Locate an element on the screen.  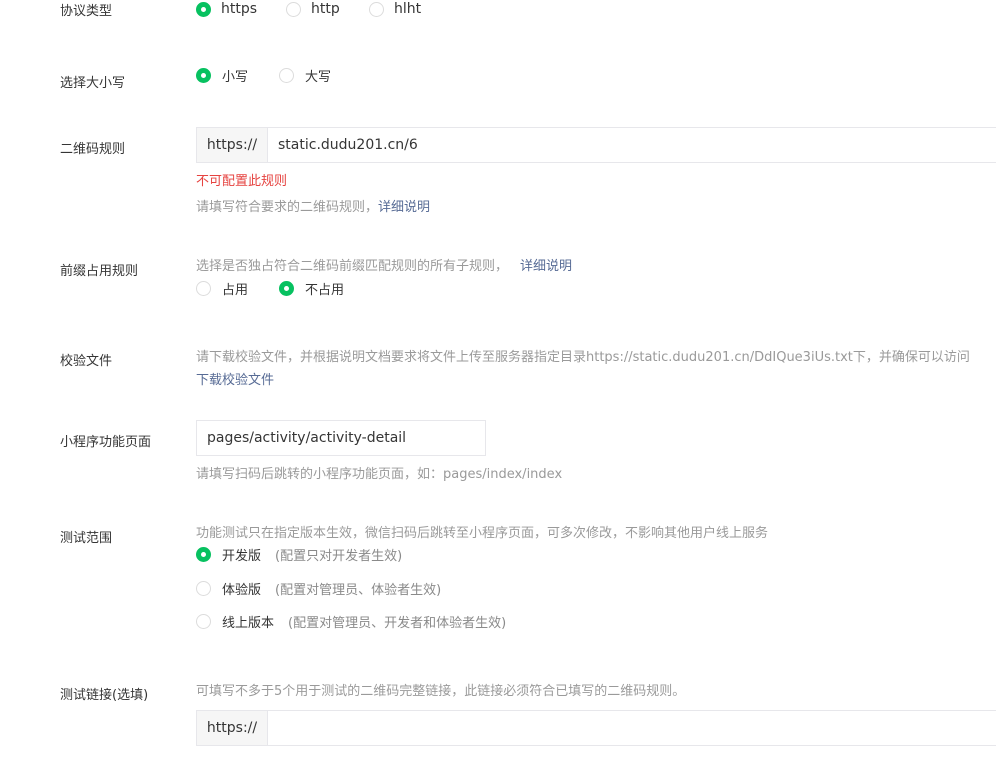
prefix-radio-occupy: 占用 is located at coordinates (222, 288).